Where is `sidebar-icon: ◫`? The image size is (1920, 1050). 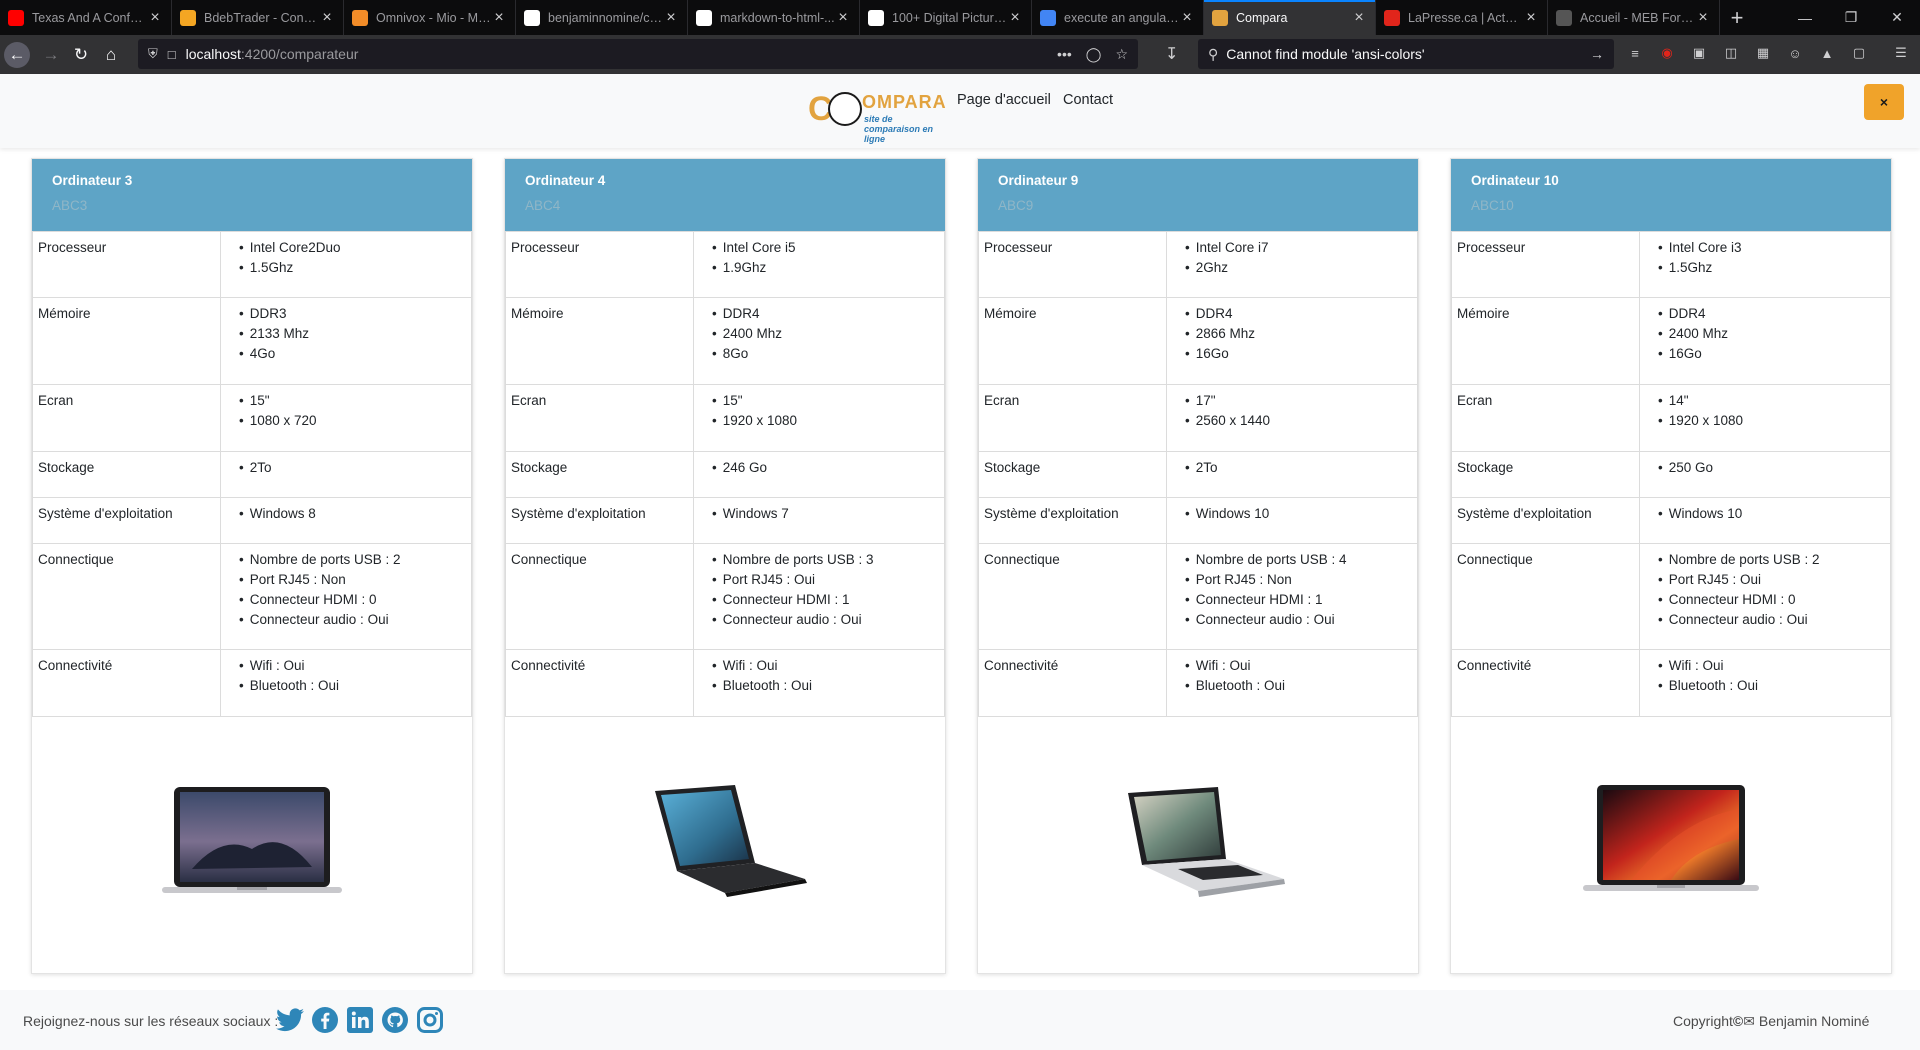
sidebar-icon: ◫ is located at coordinates (1731, 53).